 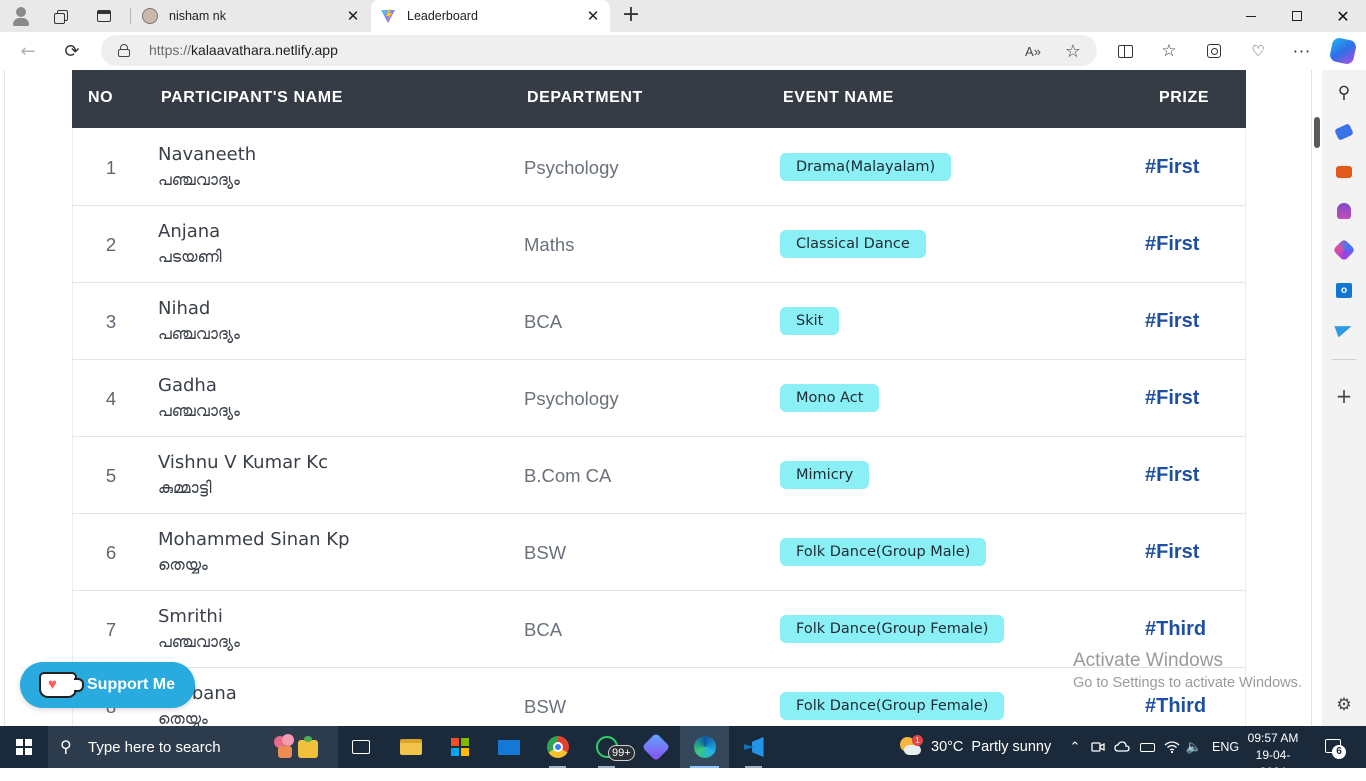 What do you see at coordinates (111, 552) in the screenshot?
I see `row-number: 6` at bounding box center [111, 552].